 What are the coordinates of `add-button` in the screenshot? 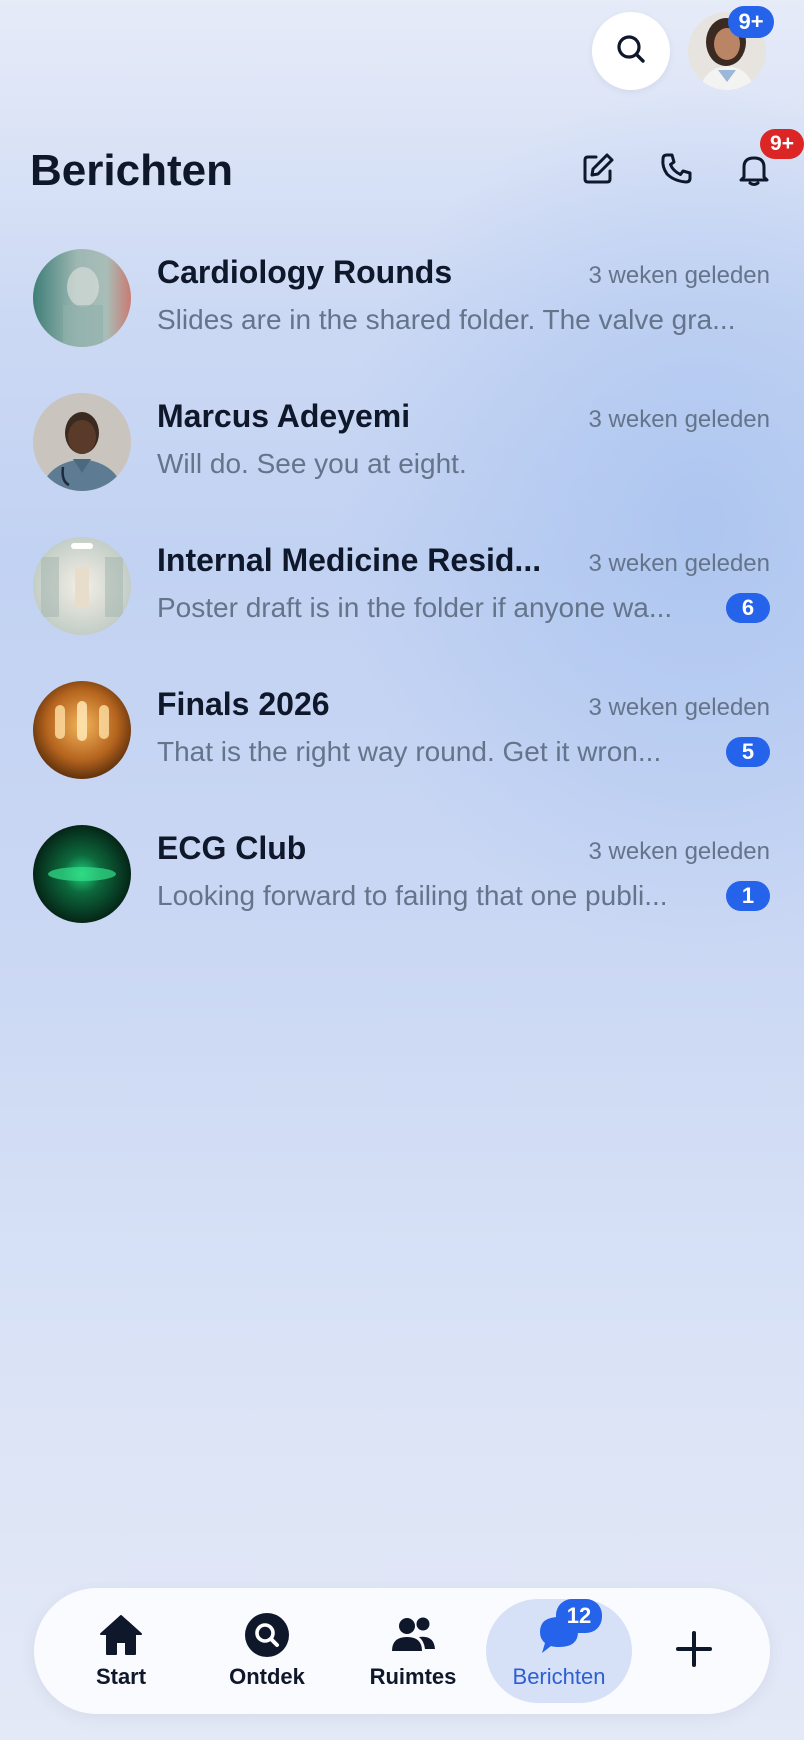 It's located at (694, 1651).